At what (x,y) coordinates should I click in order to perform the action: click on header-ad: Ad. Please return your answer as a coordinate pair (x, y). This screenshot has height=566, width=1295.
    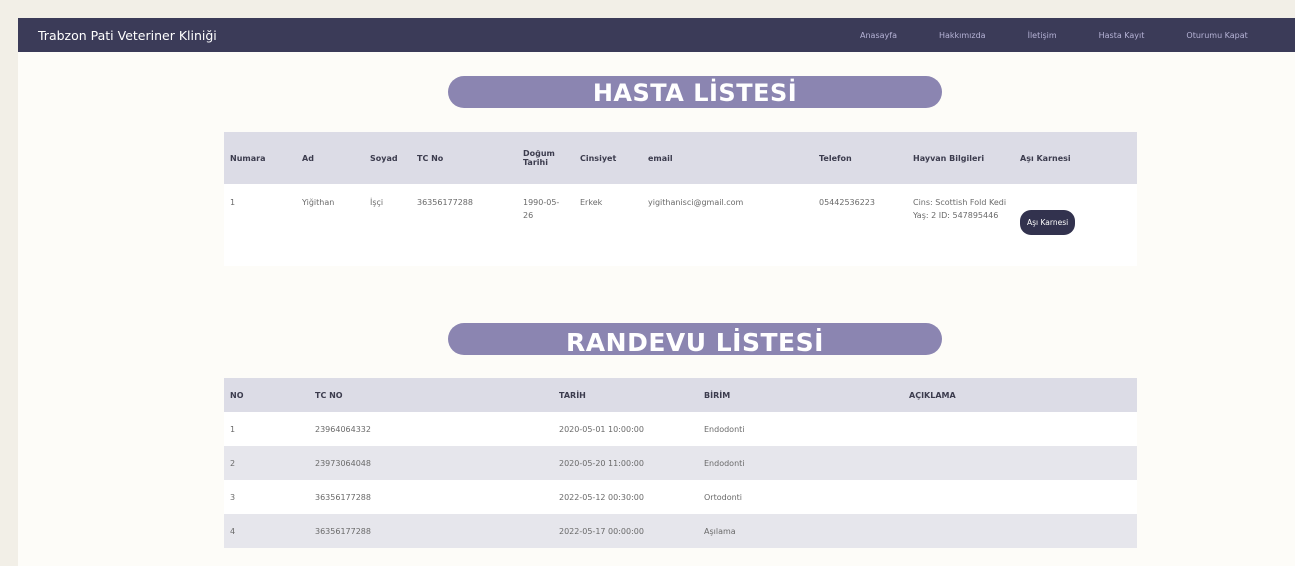
    Looking at the image, I should click on (308, 158).